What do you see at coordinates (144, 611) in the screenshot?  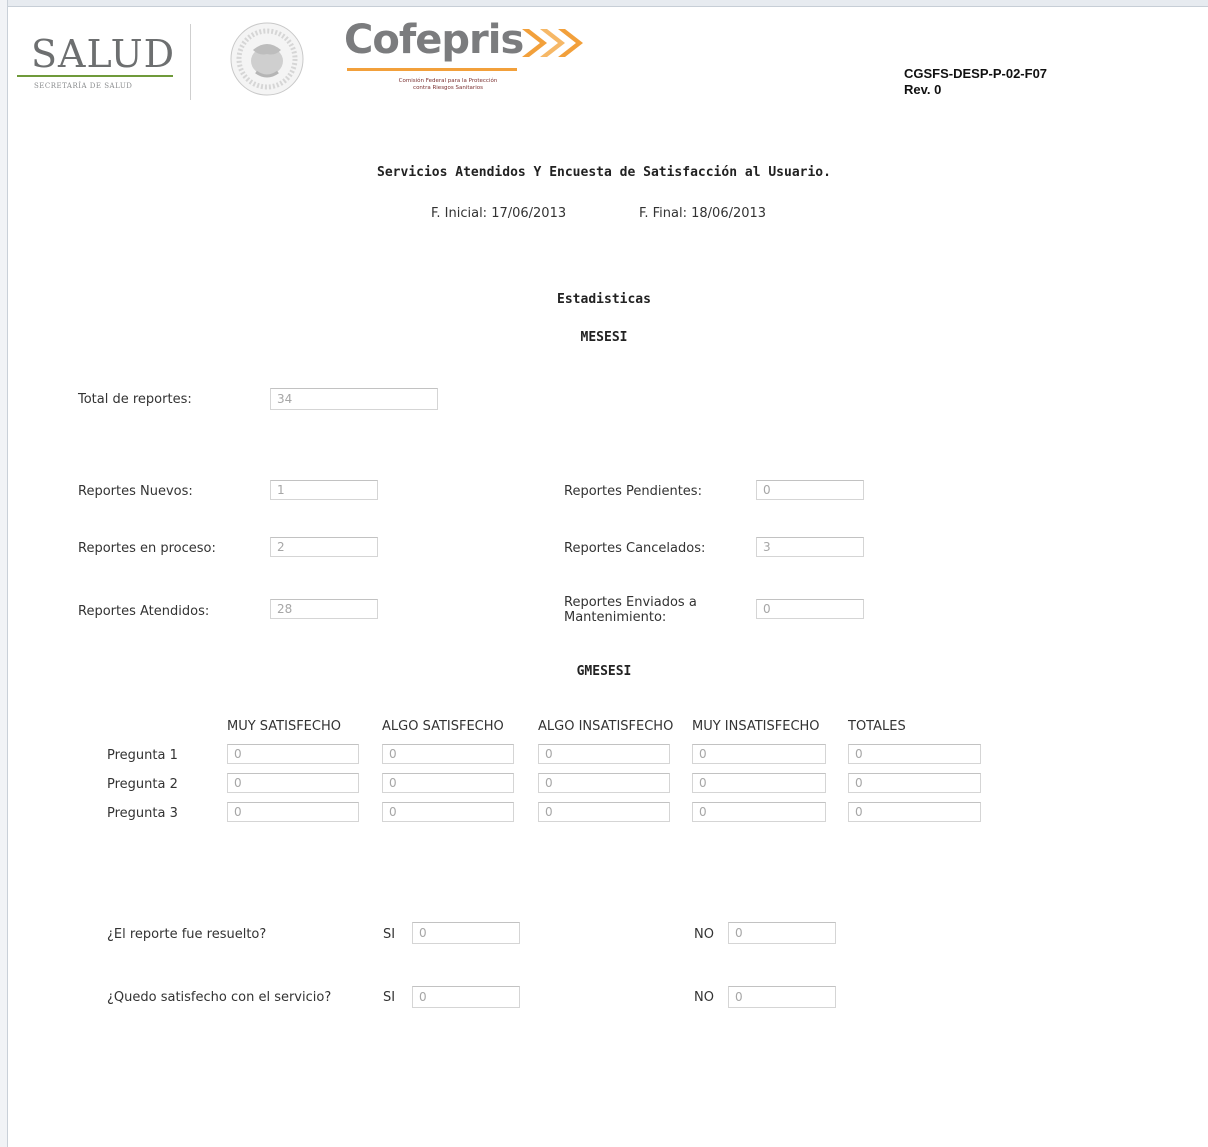 I see `stat-label-atendidos: Reportes Atendidos:` at bounding box center [144, 611].